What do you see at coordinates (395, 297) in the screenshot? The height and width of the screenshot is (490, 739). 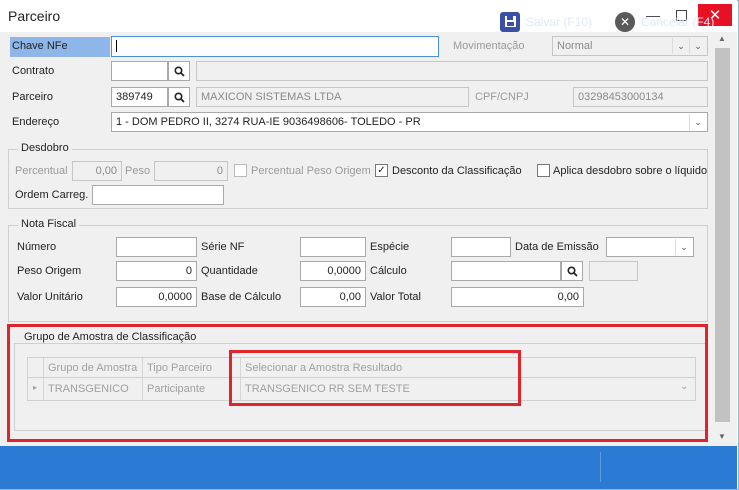 I see `valor-total-label: Valor Total` at bounding box center [395, 297].